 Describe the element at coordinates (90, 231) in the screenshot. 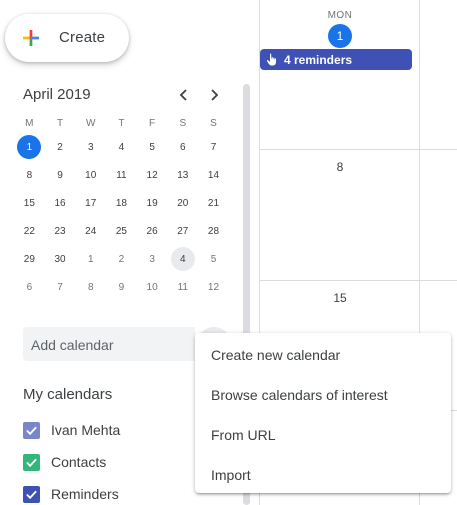

I see `mini-calendar-day: 24` at that location.